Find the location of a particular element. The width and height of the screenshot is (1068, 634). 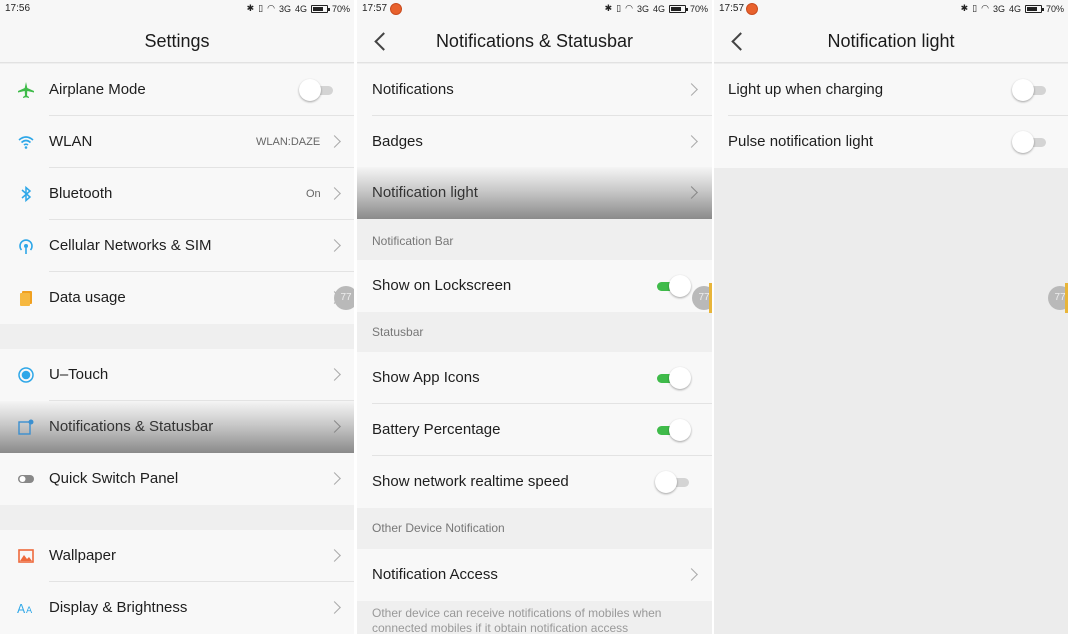

menu-item-notification-light: Notification light is located at coordinates (534, 193).